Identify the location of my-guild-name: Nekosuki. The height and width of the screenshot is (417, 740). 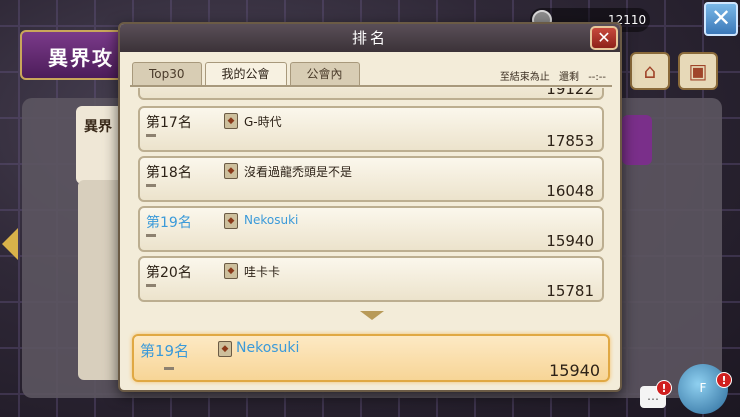
(268, 348).